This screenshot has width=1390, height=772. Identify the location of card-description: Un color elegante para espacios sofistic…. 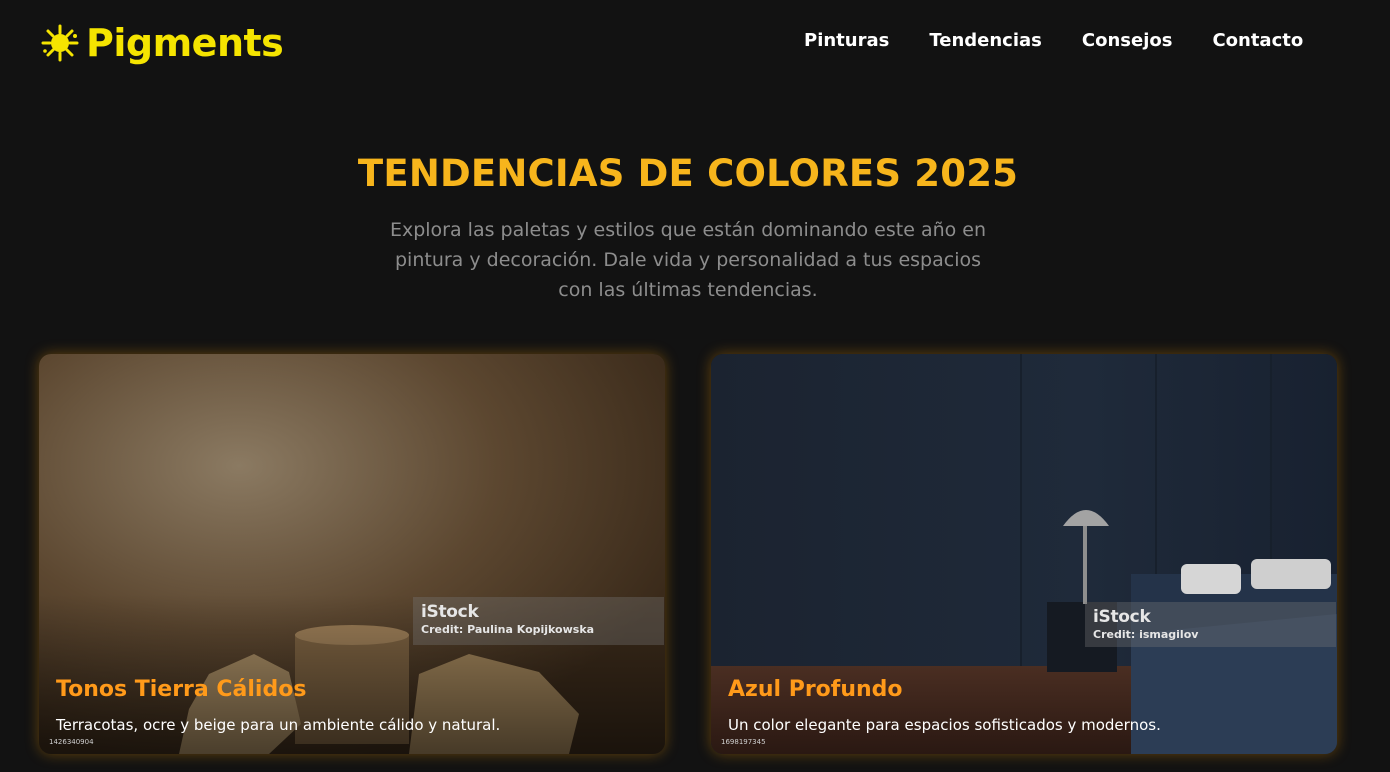
(944, 725).